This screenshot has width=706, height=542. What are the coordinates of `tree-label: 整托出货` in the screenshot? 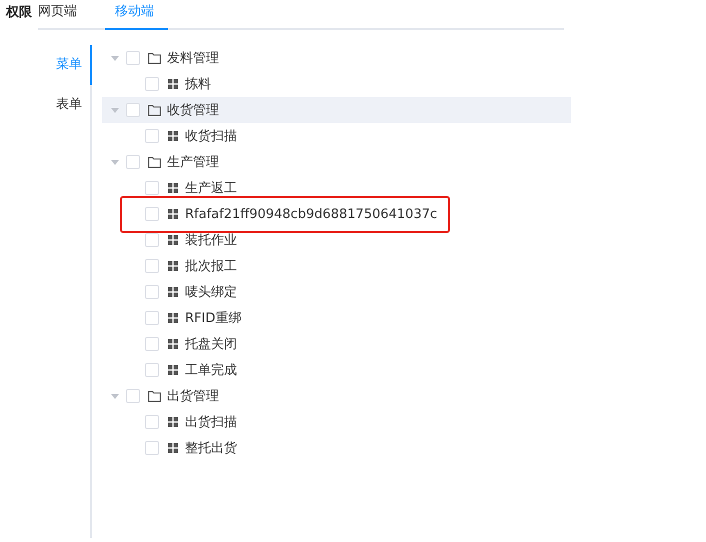 It's located at (211, 448).